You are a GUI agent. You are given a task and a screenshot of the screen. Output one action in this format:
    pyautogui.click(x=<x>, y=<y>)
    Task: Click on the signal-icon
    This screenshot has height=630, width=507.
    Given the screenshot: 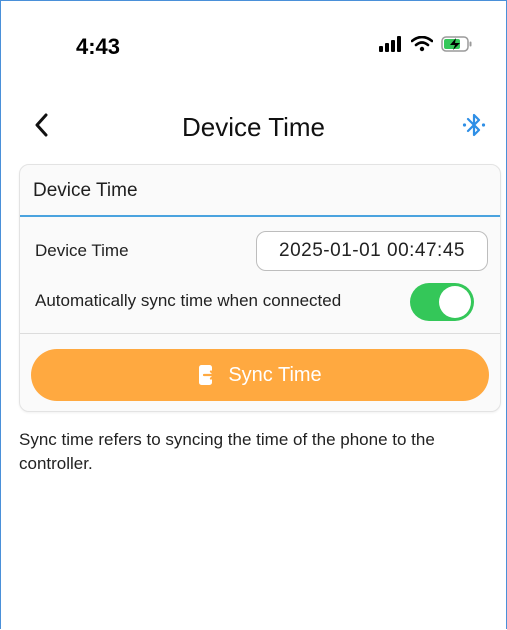 What is the action you would take?
    pyautogui.click(x=390, y=44)
    